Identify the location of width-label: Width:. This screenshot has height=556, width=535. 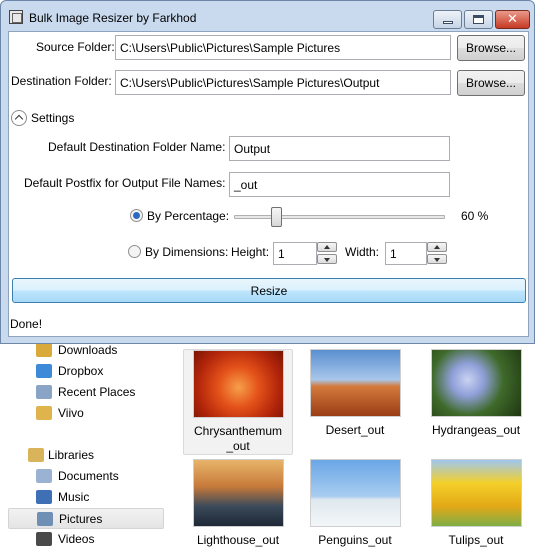
(362, 252).